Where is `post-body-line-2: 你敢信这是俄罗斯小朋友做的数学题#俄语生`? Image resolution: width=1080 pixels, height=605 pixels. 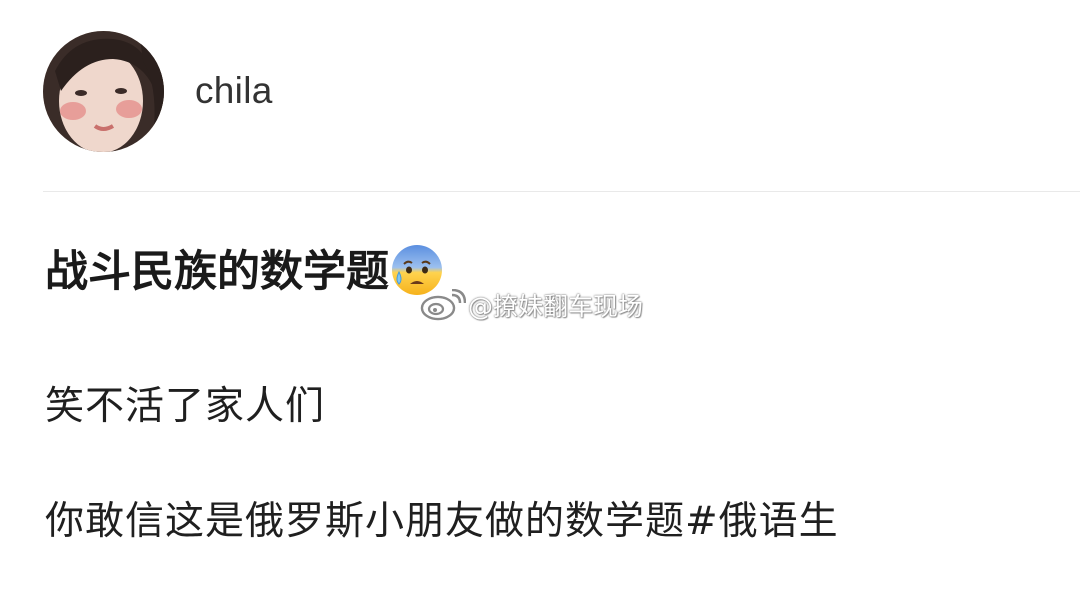 post-body-line-2: 你敢信这是俄罗斯小朋友做的数学题#俄语生 is located at coordinates (442, 521).